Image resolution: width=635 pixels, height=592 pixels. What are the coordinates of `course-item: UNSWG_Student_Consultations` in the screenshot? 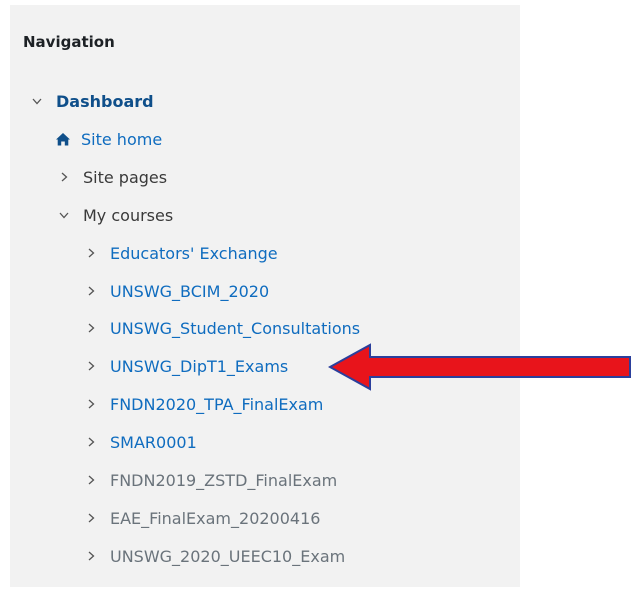 It's located at (222, 328).